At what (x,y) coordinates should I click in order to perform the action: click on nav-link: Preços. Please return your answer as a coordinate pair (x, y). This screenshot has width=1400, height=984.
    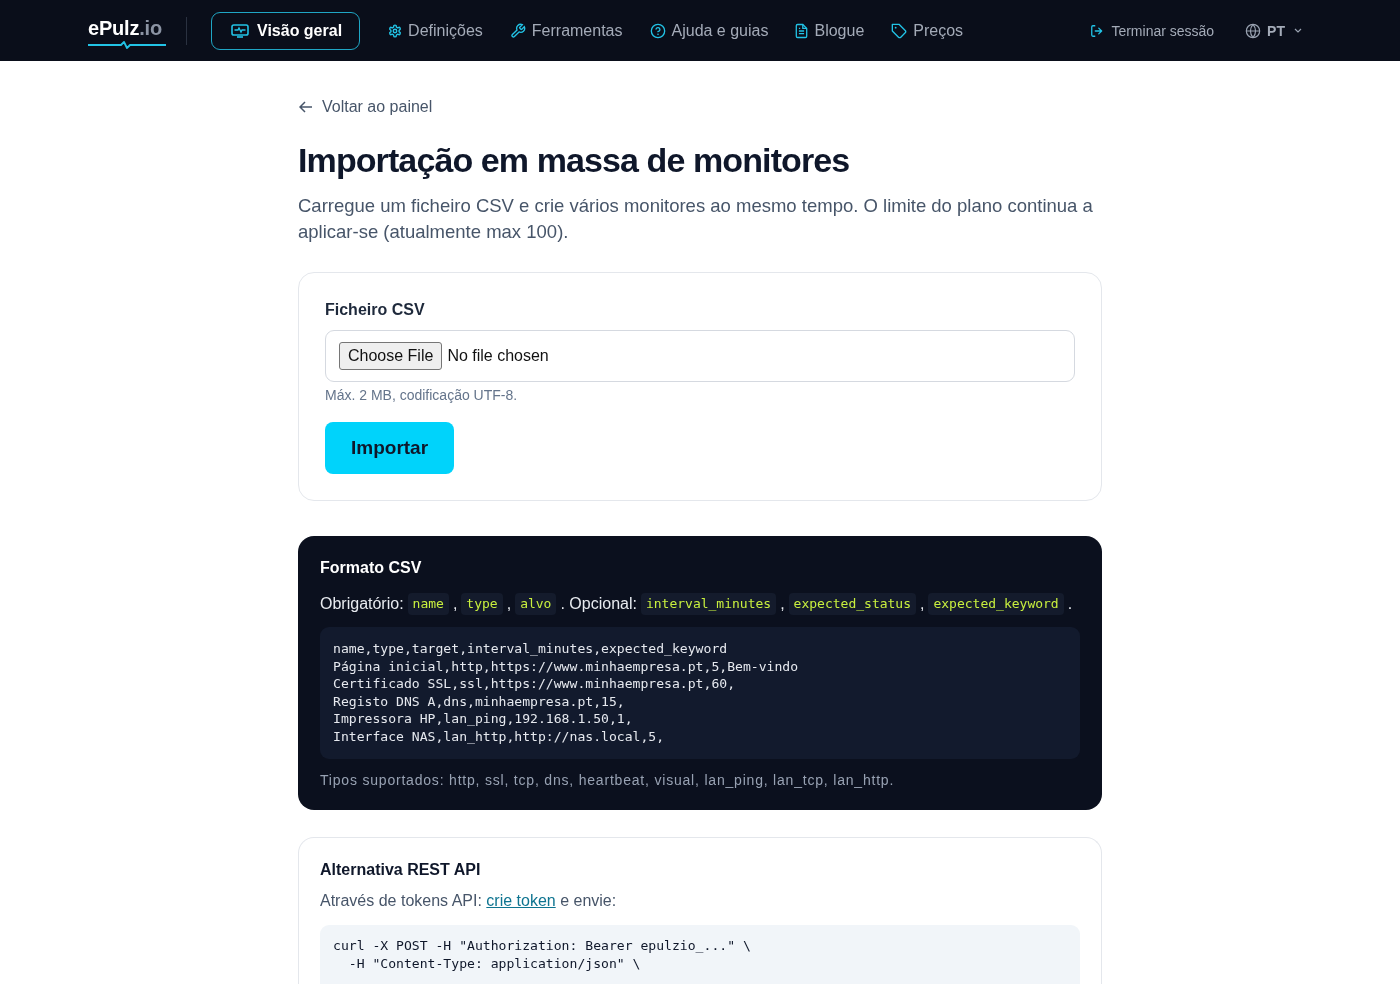
    Looking at the image, I should click on (927, 30).